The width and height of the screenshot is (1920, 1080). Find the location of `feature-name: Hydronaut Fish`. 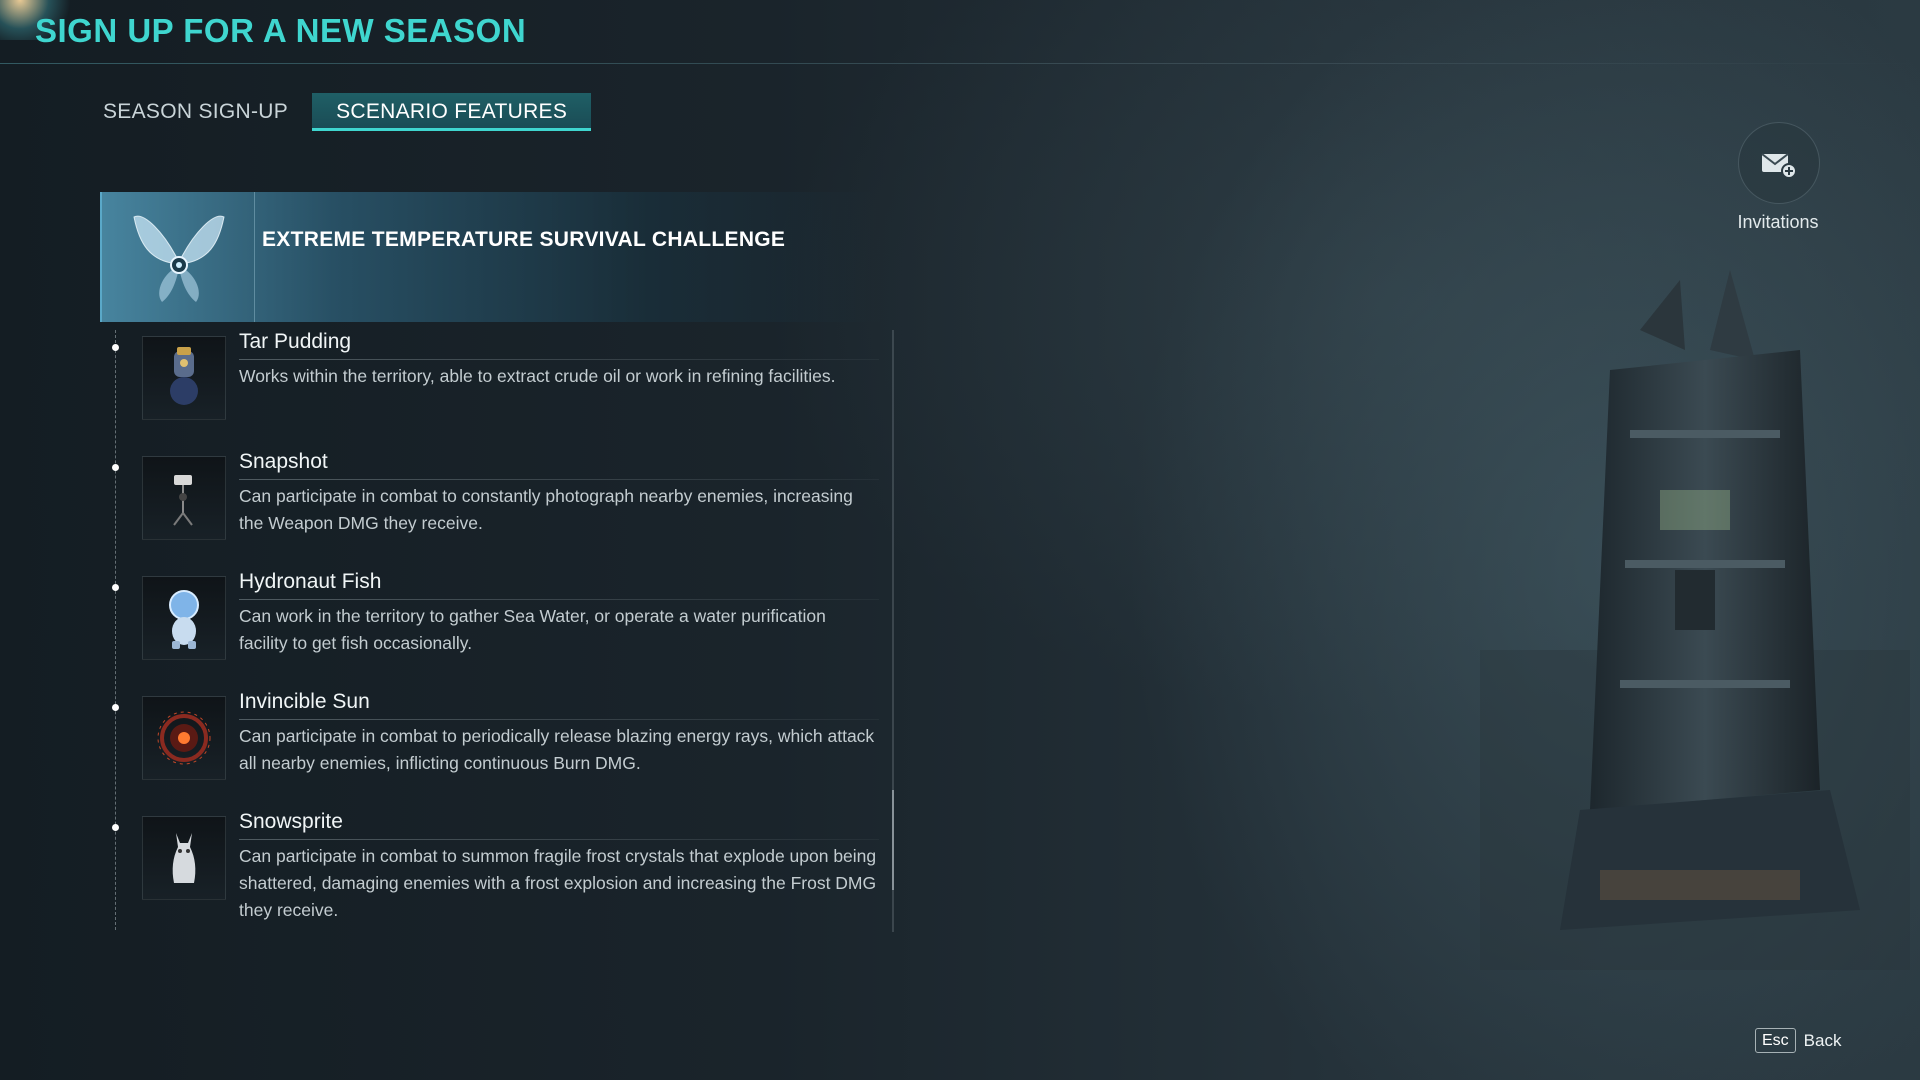

feature-name: Hydronaut Fish is located at coordinates (310, 581).